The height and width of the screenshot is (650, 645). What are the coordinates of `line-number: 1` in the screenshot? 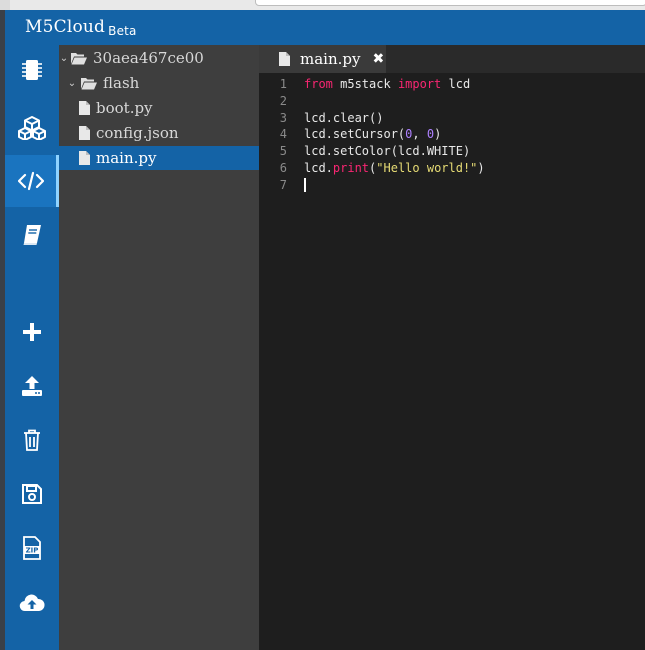 It's located at (283, 84).